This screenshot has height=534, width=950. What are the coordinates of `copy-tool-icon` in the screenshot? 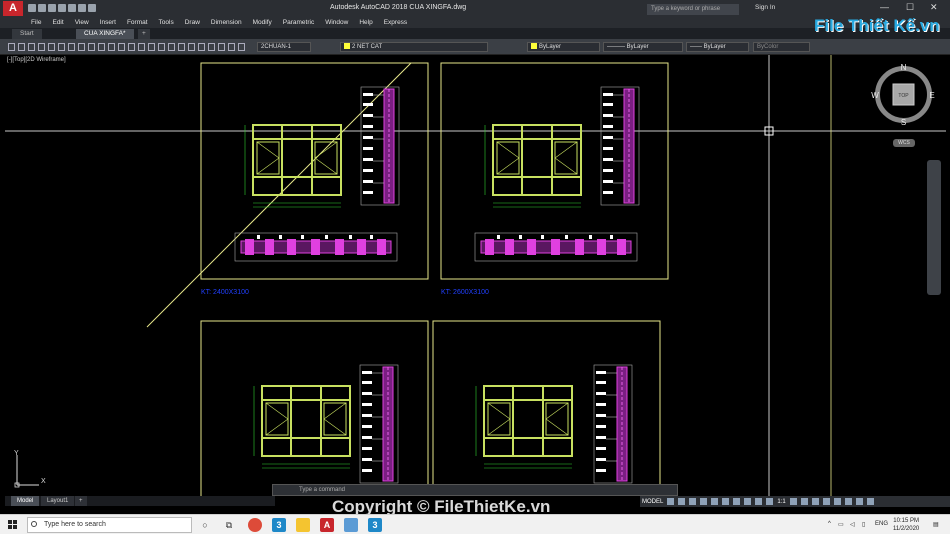 It's located at (81, 47).